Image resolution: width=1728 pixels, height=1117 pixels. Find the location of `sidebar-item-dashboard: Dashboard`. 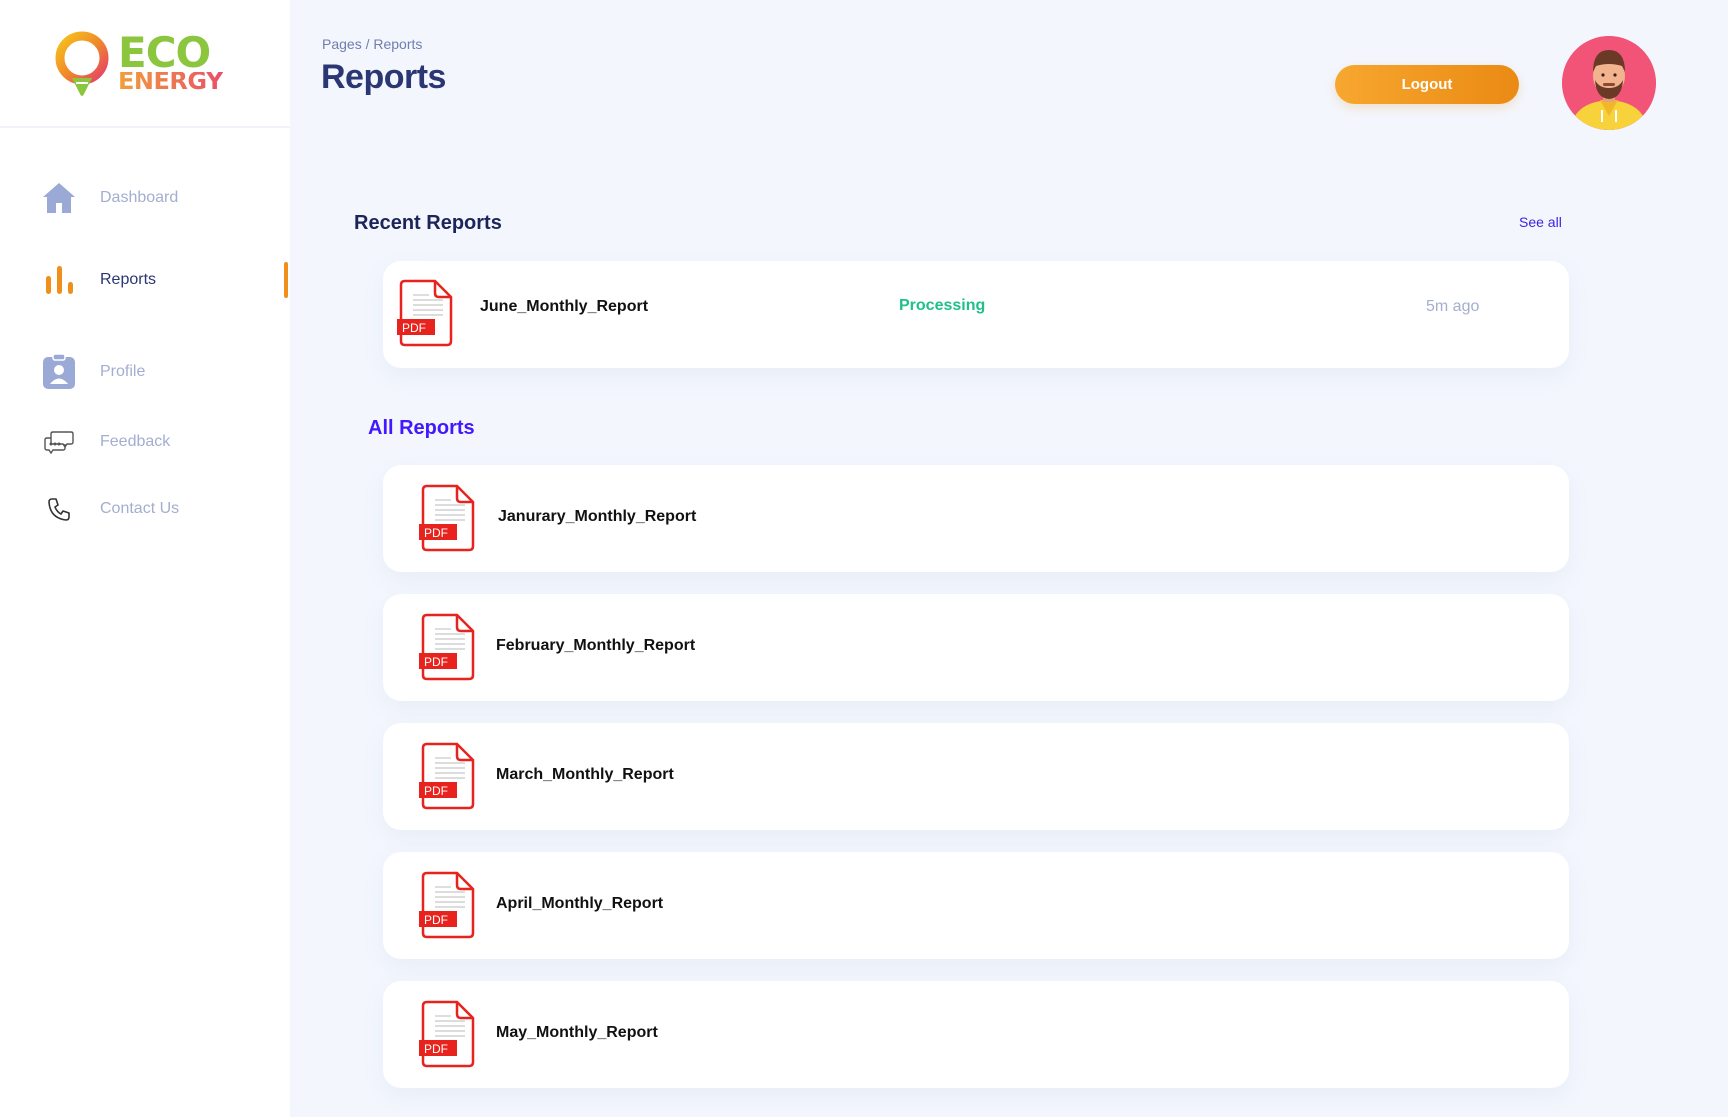

sidebar-item-dashboard: Dashboard is located at coordinates (165, 198).